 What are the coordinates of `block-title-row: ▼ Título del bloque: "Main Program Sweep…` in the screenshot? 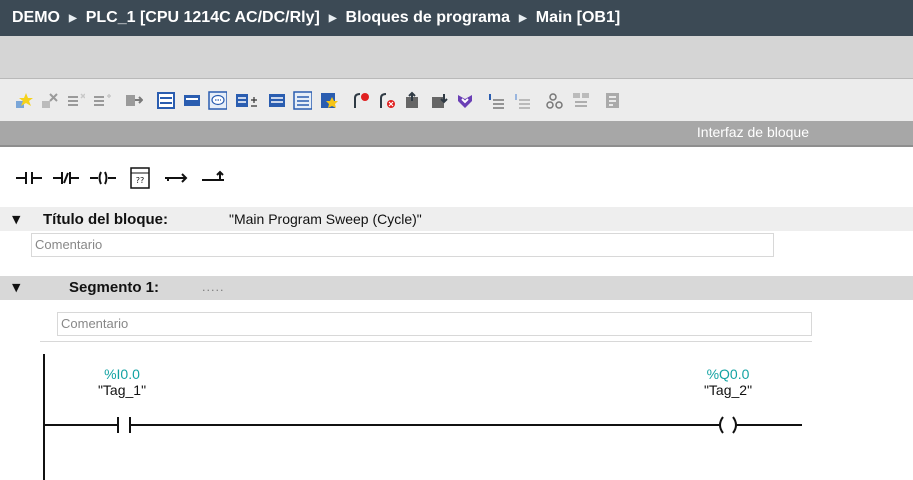 It's located at (456, 219).